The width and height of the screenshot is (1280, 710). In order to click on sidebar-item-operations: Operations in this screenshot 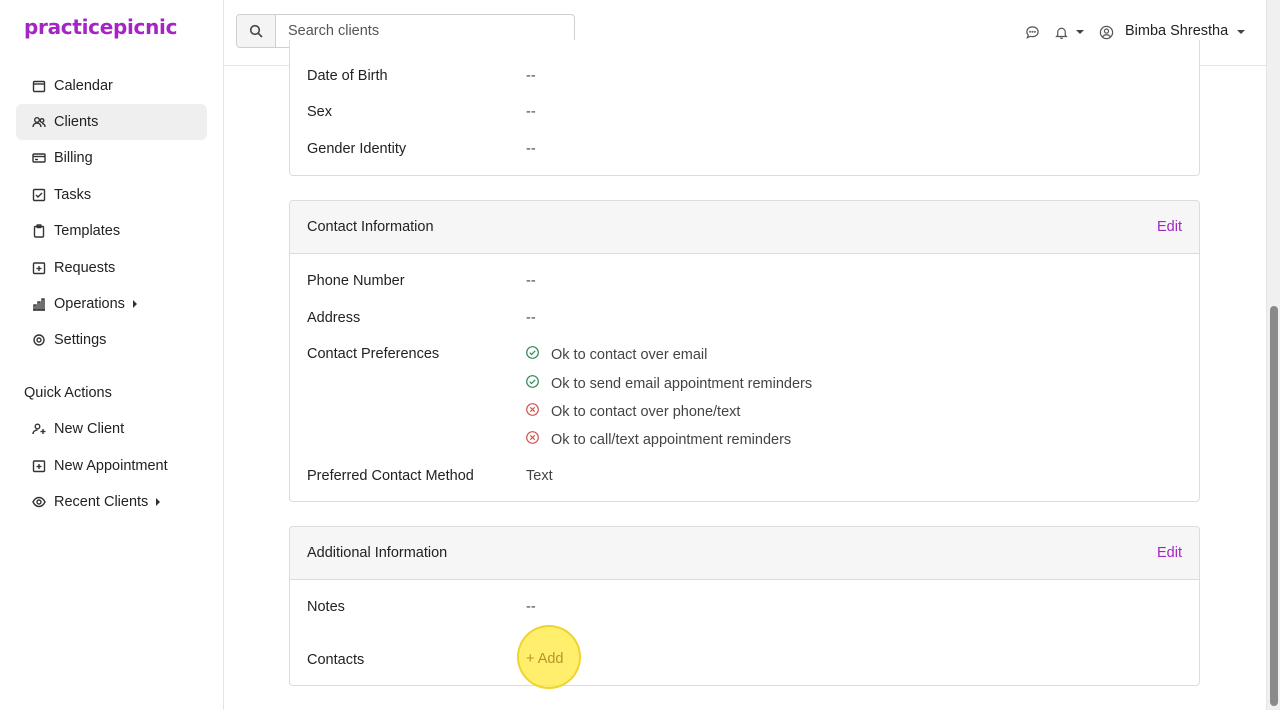, I will do `click(111, 304)`.